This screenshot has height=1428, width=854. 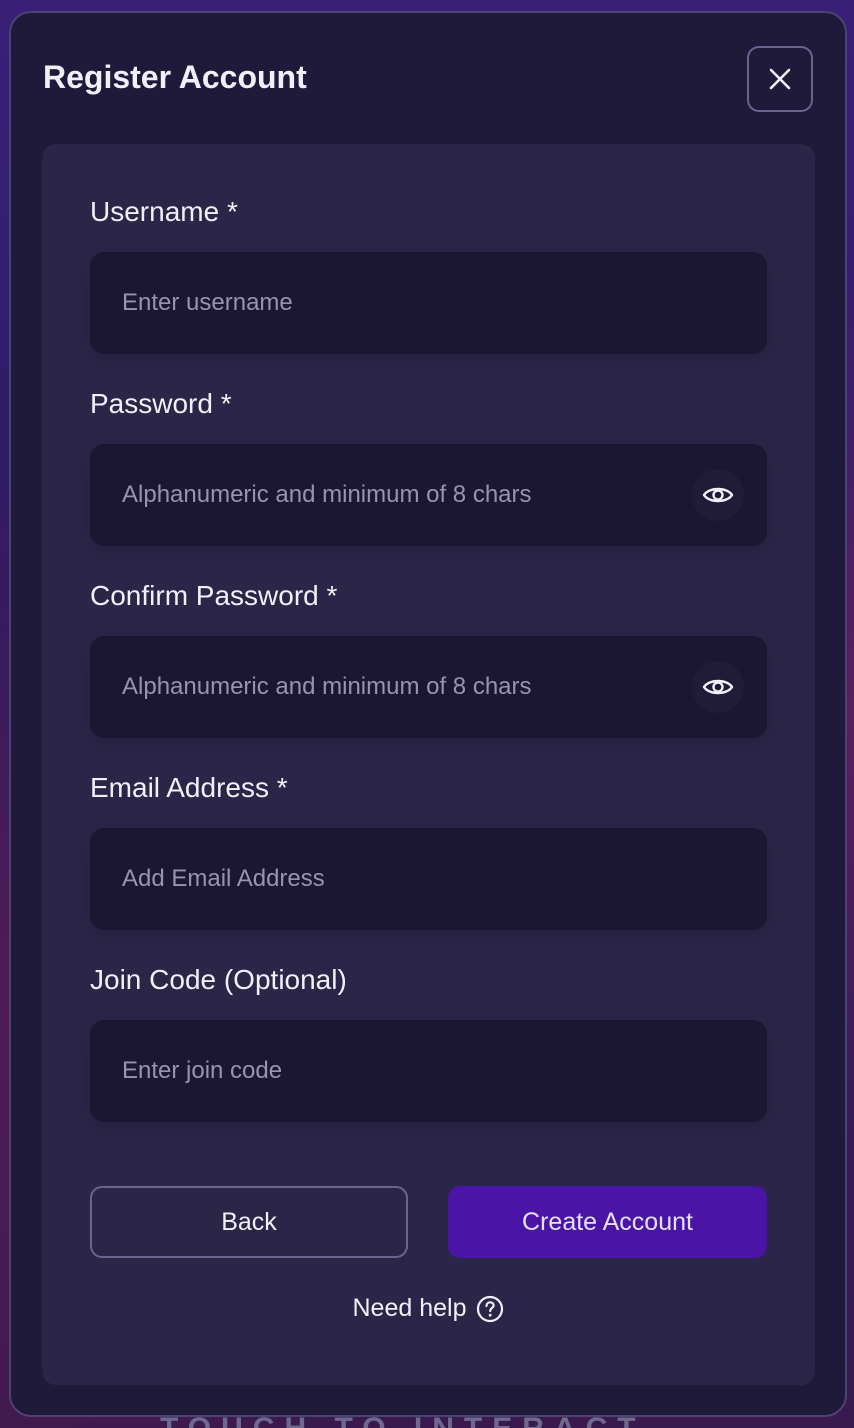 What do you see at coordinates (490, 1308) in the screenshot?
I see `help-circle-icon` at bounding box center [490, 1308].